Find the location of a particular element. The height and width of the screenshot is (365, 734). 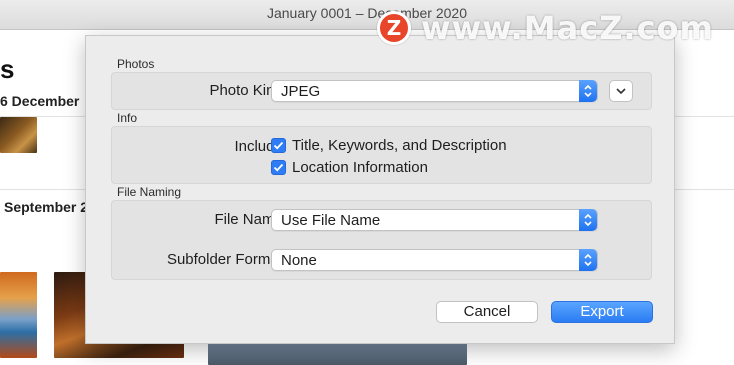

checkbox-label: Title, Keywords, and Description is located at coordinates (399, 145).